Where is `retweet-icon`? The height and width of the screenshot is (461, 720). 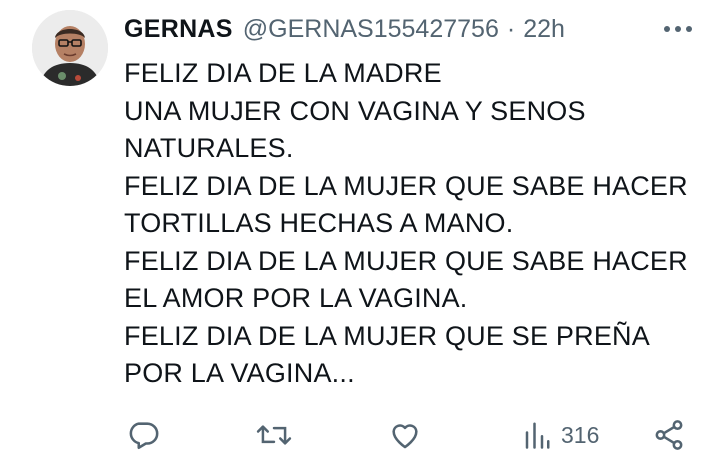
retweet-icon is located at coordinates (274, 435).